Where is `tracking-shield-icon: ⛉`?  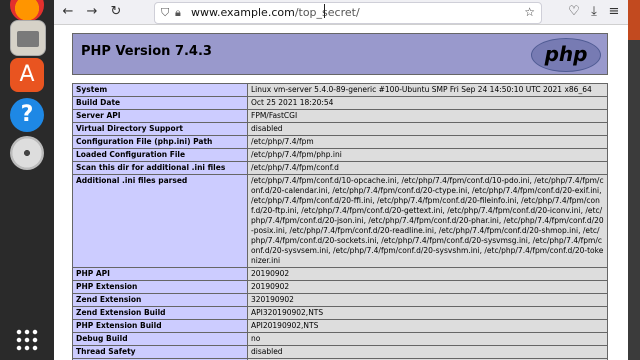
tracking-shield-icon: ⛉ is located at coordinates (165, 13).